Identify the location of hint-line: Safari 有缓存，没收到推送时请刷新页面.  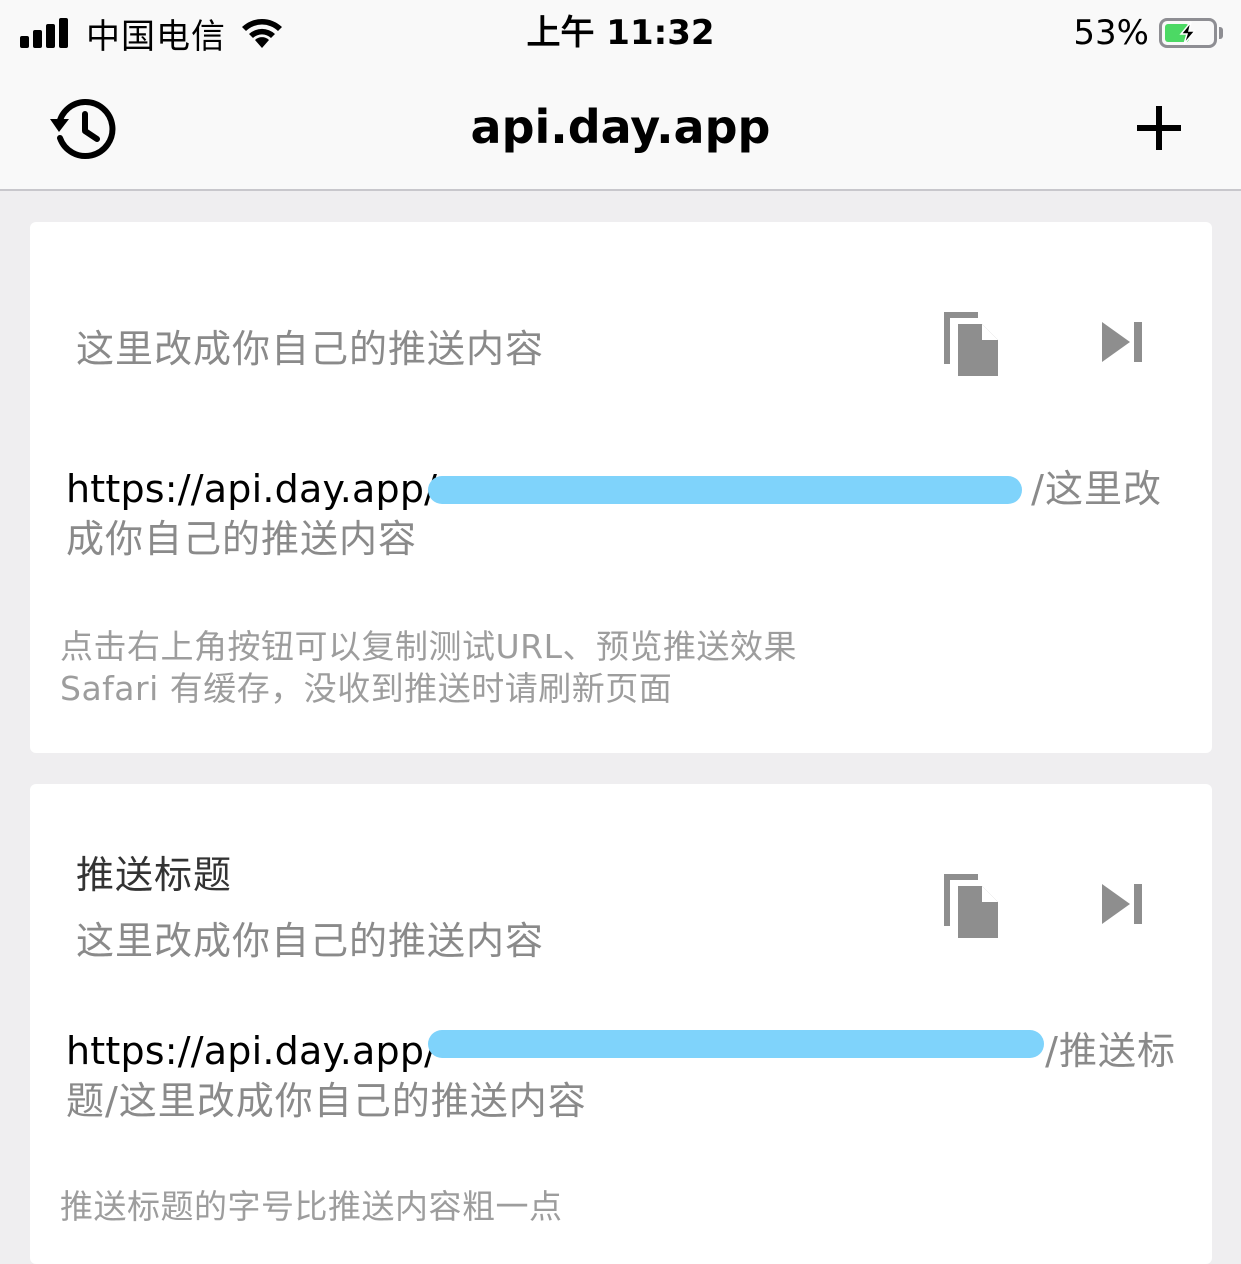
(366, 688).